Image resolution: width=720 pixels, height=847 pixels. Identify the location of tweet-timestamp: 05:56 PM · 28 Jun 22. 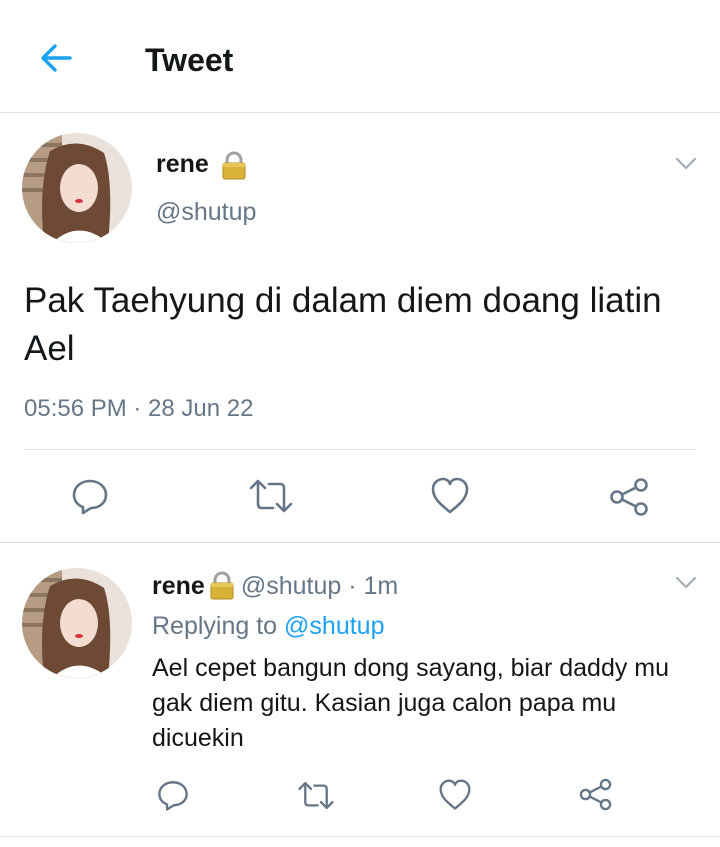
(139, 408).